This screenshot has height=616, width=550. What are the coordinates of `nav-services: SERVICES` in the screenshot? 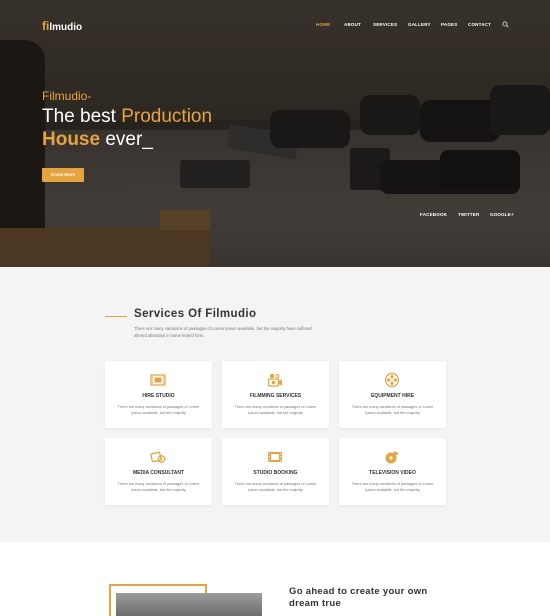 It's located at (385, 24).